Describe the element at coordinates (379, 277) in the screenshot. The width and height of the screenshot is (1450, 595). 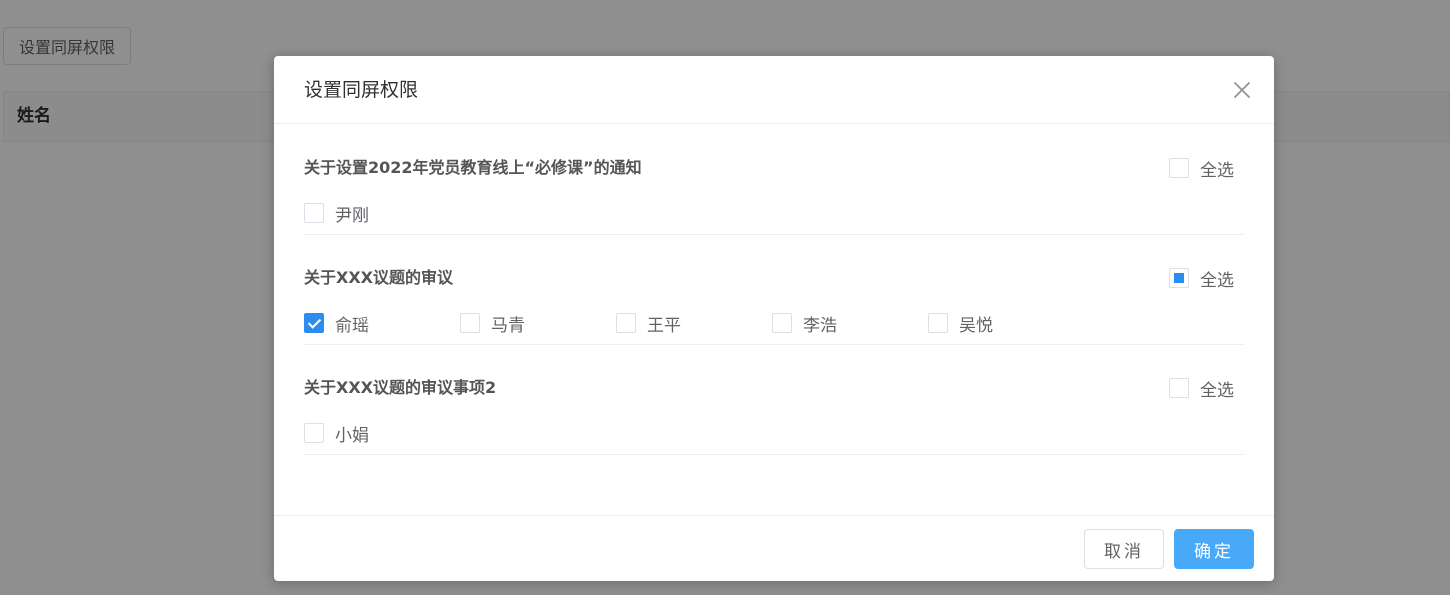
I see `agenda-title: 关于XXX议题的审议` at that location.